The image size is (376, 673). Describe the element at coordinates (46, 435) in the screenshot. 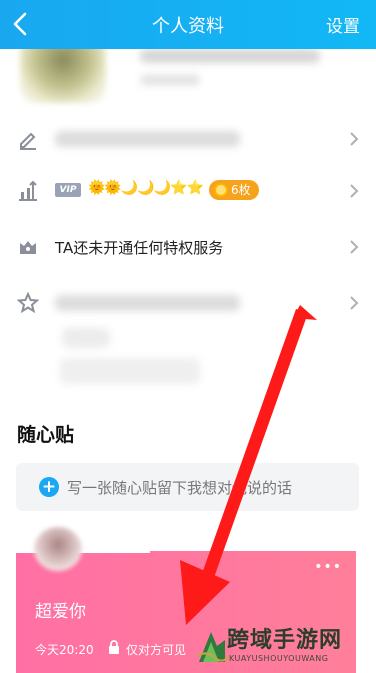

I see `section-title: 随心贴` at that location.